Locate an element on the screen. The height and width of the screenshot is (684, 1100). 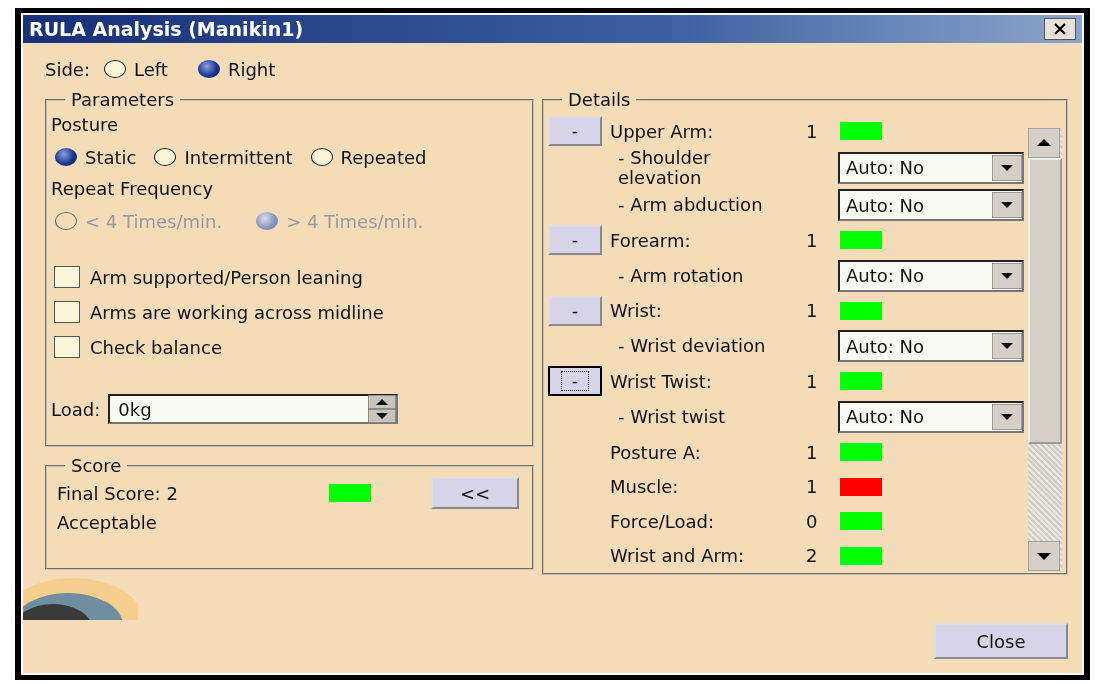
window-title: RULA Analysis (Manikin1) is located at coordinates (166, 29).